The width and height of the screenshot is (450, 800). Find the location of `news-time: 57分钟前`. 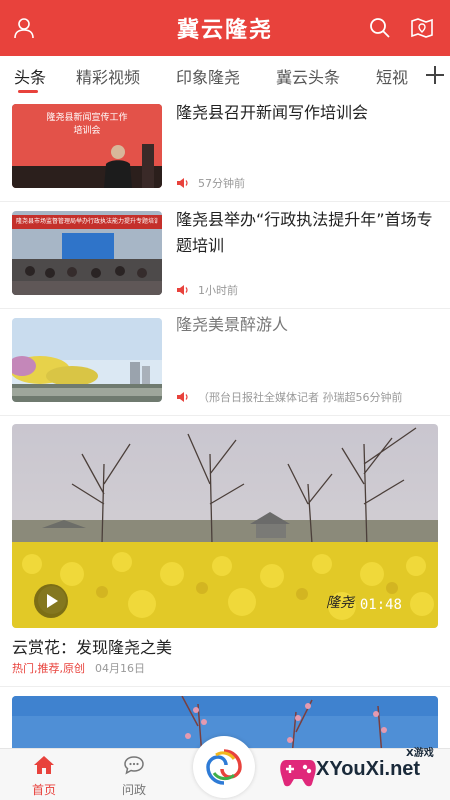

news-time: 57分钟前 is located at coordinates (221, 183).